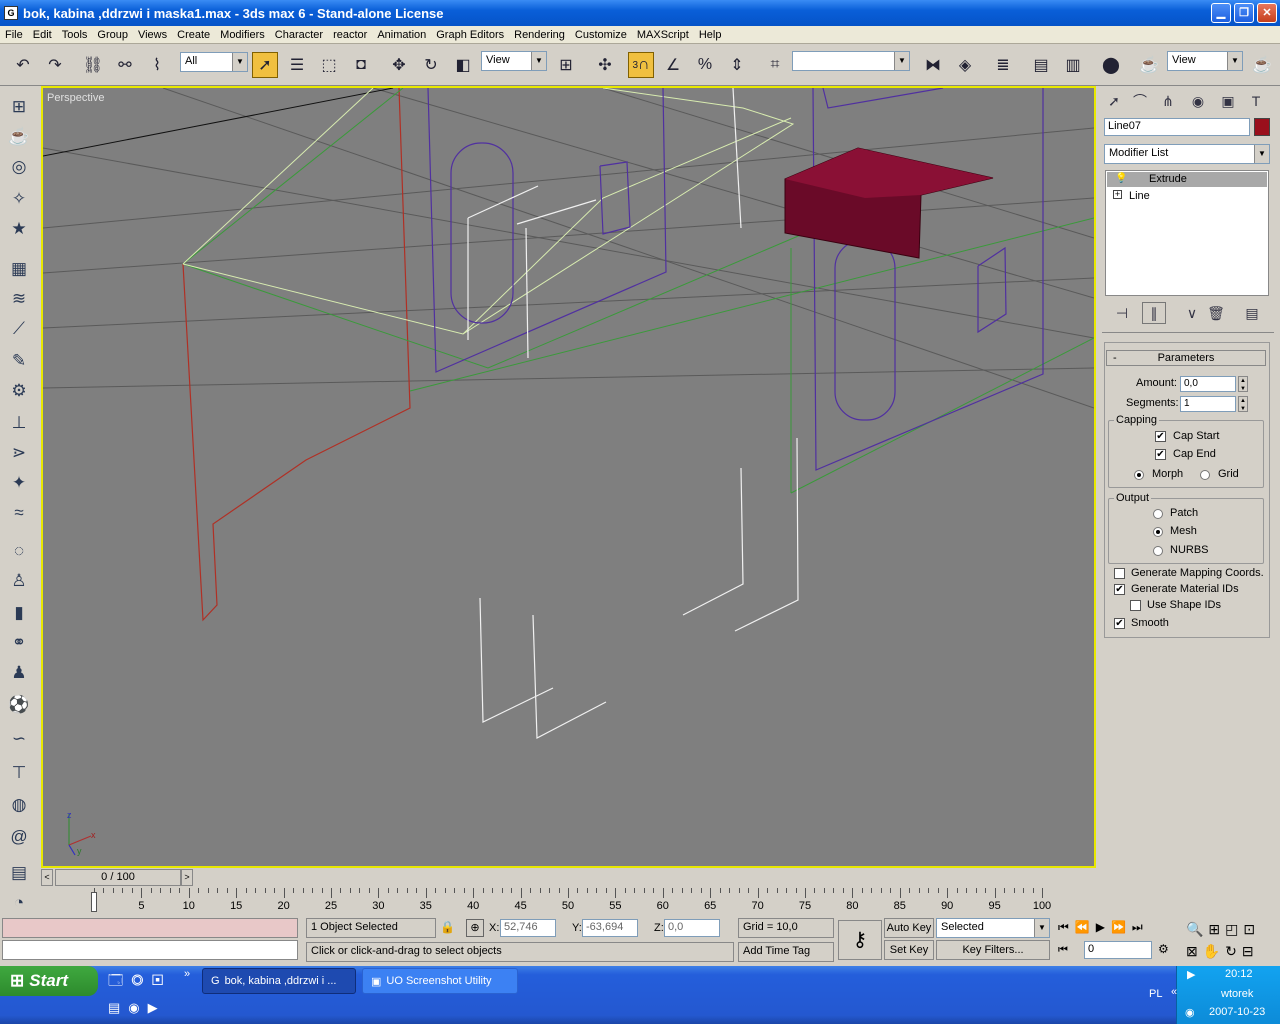  Describe the element at coordinates (1063, 950) in the screenshot. I see `key-mode-toggle-icon: ⏮` at that location.